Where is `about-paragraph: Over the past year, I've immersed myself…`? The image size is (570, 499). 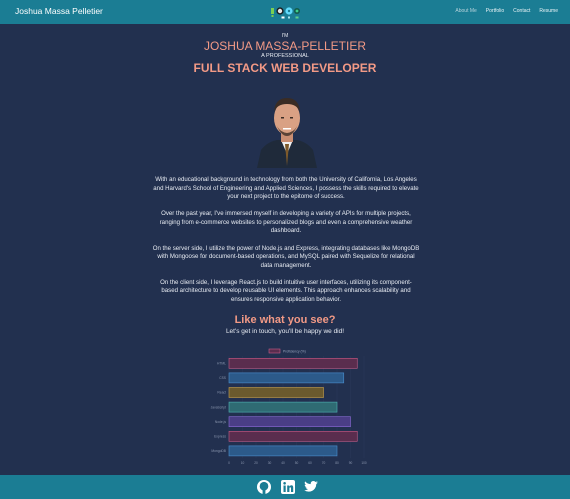 about-paragraph: Over the past year, I've immersed myself… is located at coordinates (286, 222).